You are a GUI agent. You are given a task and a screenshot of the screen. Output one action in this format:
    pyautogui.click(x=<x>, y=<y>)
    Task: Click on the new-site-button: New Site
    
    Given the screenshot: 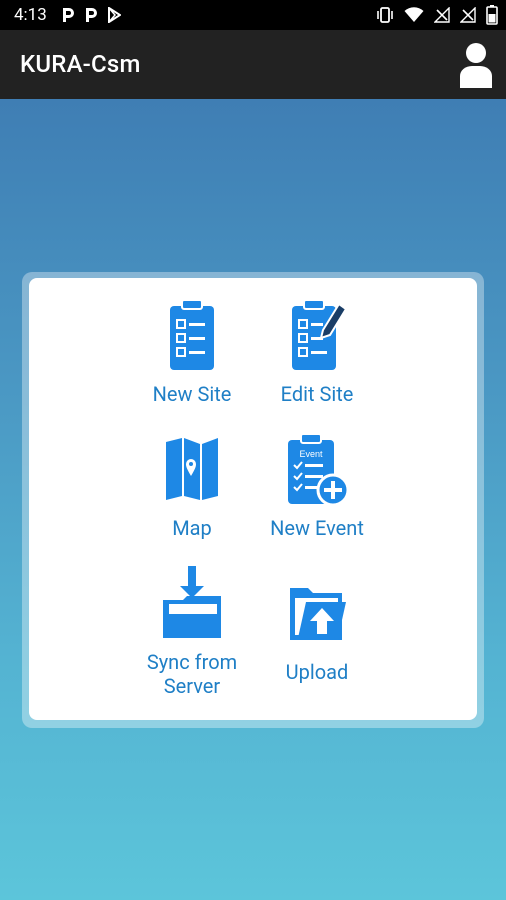 What is the action you would take?
    pyautogui.click(x=192, y=352)
    